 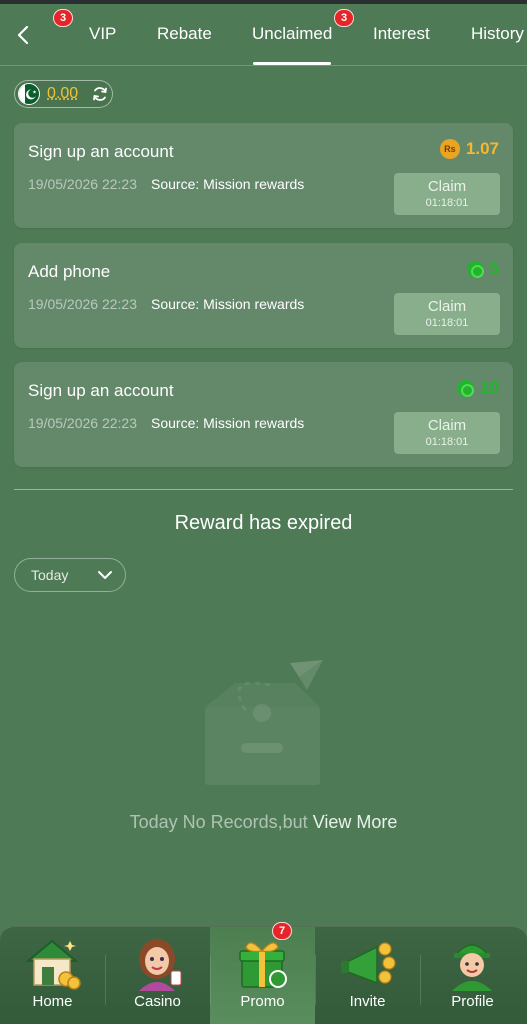 I want to click on tab-interest: Interest, so click(x=401, y=34).